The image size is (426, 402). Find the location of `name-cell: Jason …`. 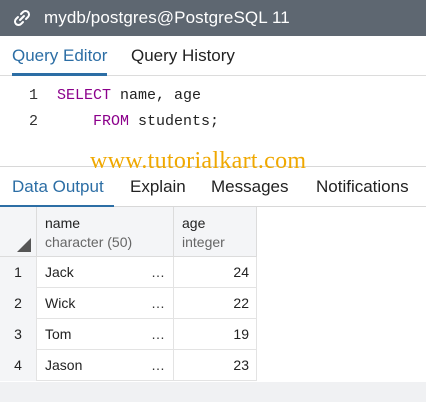

name-cell: Jason … is located at coordinates (105, 365).